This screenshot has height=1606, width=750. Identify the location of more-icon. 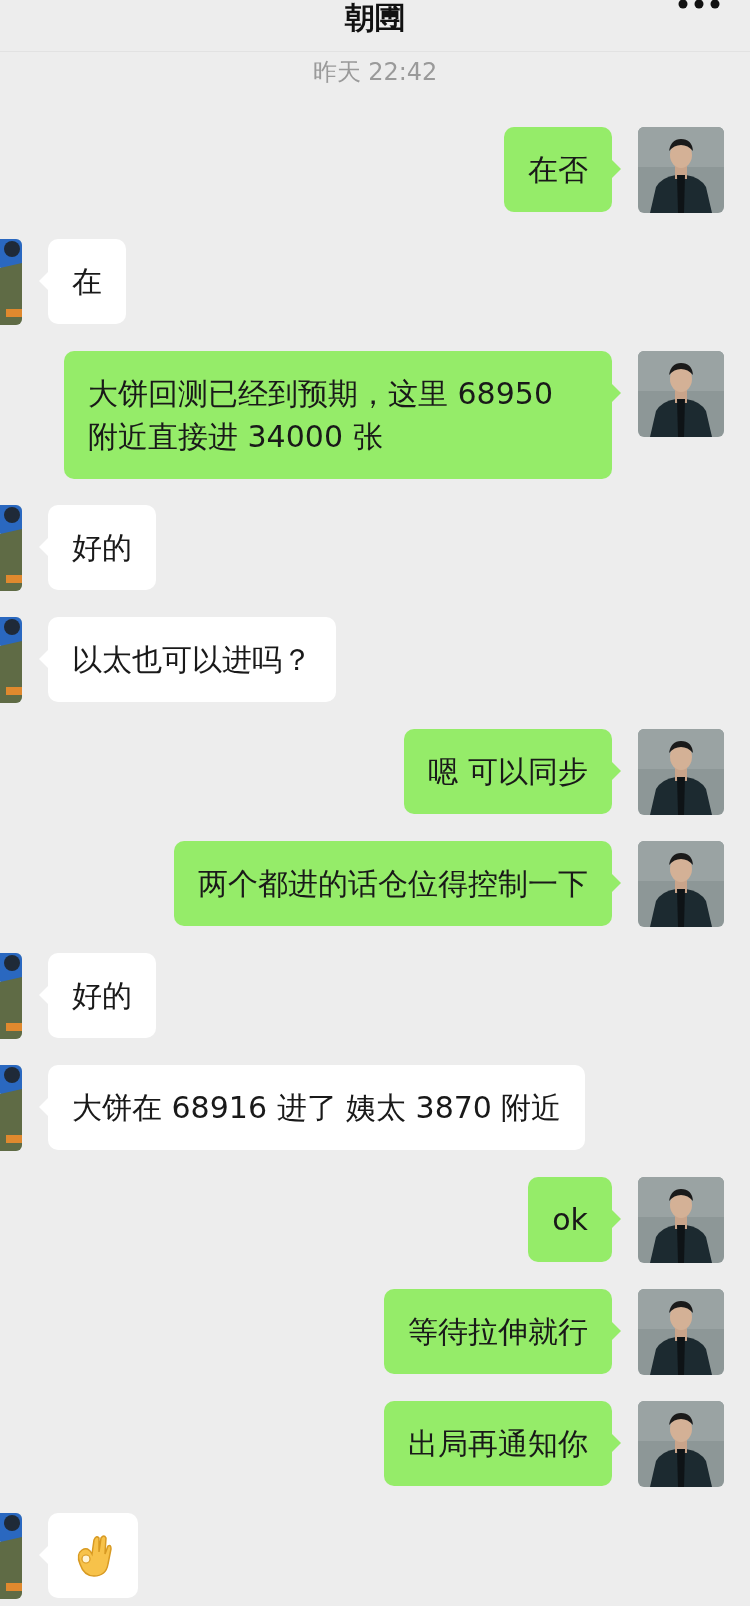
(699, 5).